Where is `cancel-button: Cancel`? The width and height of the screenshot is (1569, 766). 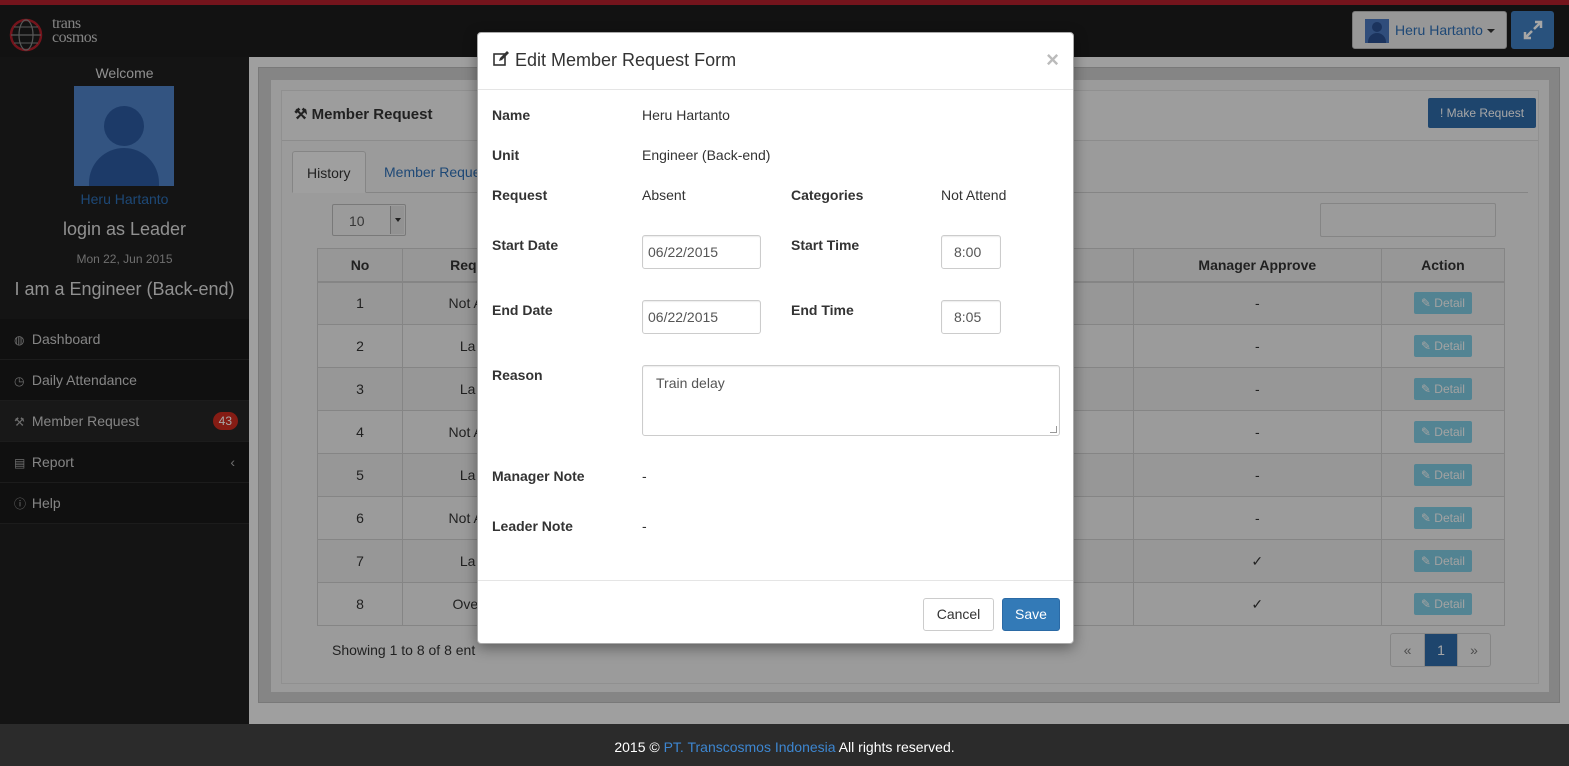 cancel-button: Cancel is located at coordinates (958, 614).